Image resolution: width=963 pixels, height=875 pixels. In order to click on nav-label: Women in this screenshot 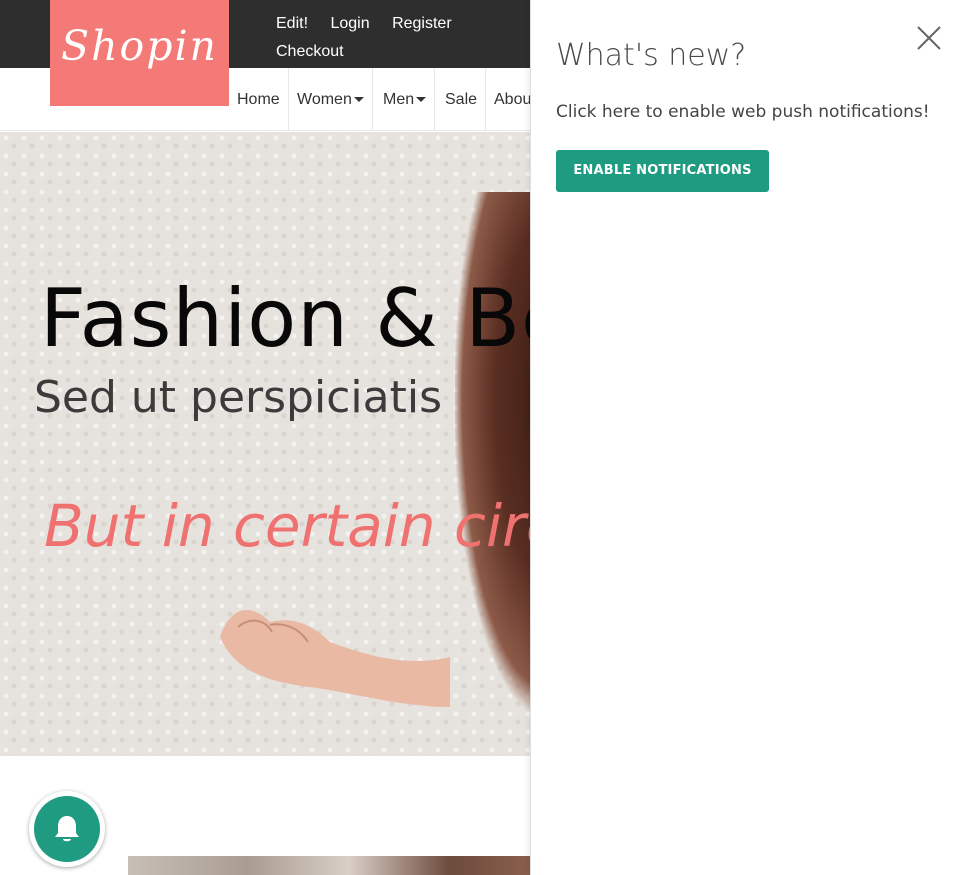, I will do `click(324, 99)`.